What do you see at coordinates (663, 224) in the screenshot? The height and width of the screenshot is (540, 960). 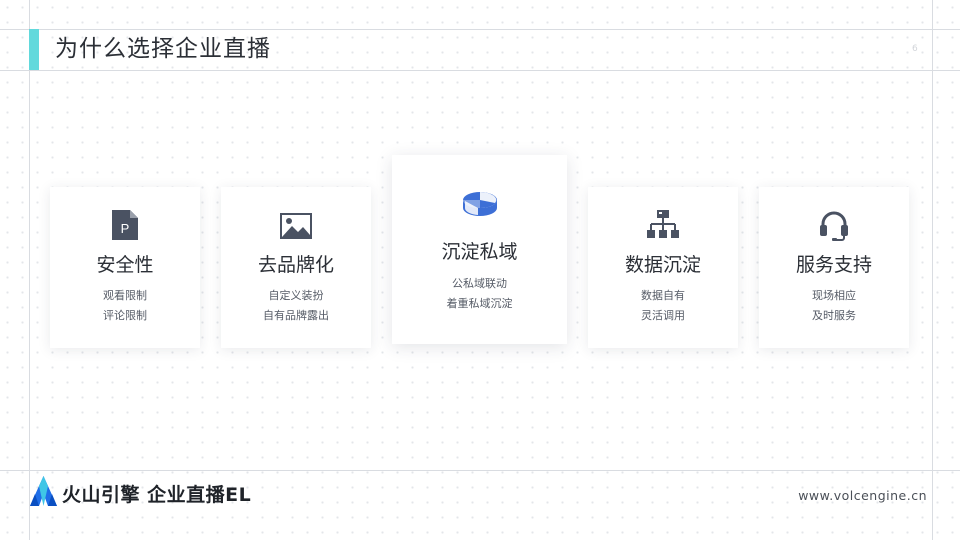 I see `hierarchy-icon` at bounding box center [663, 224].